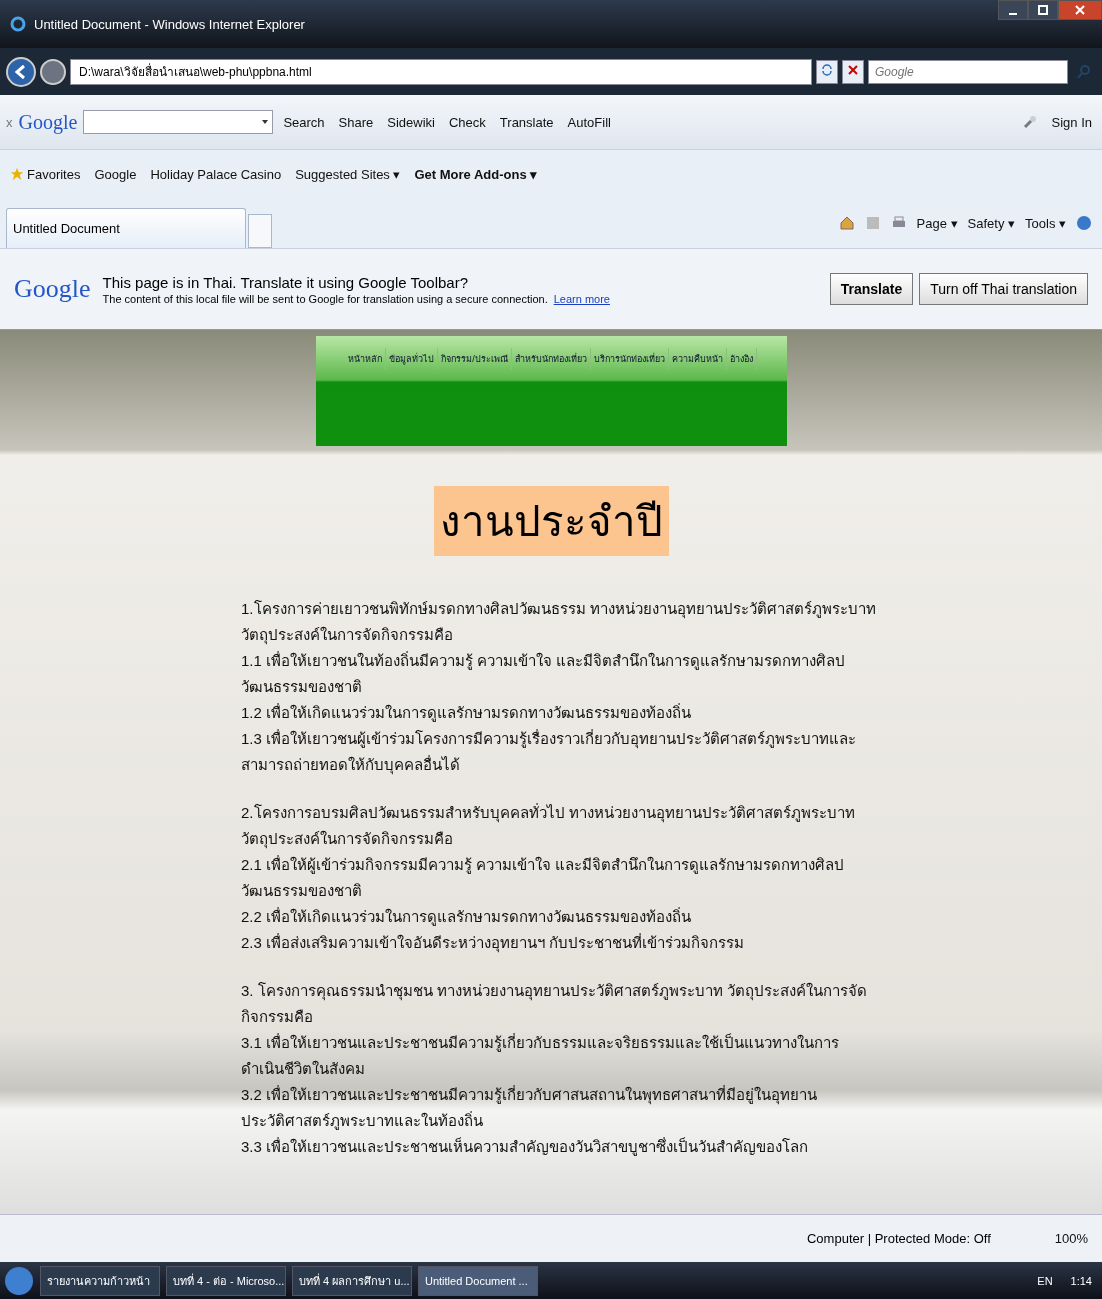 This screenshot has width=1102, height=1299. What do you see at coordinates (968, 71) in the screenshot?
I see `search-field: Google` at bounding box center [968, 71].